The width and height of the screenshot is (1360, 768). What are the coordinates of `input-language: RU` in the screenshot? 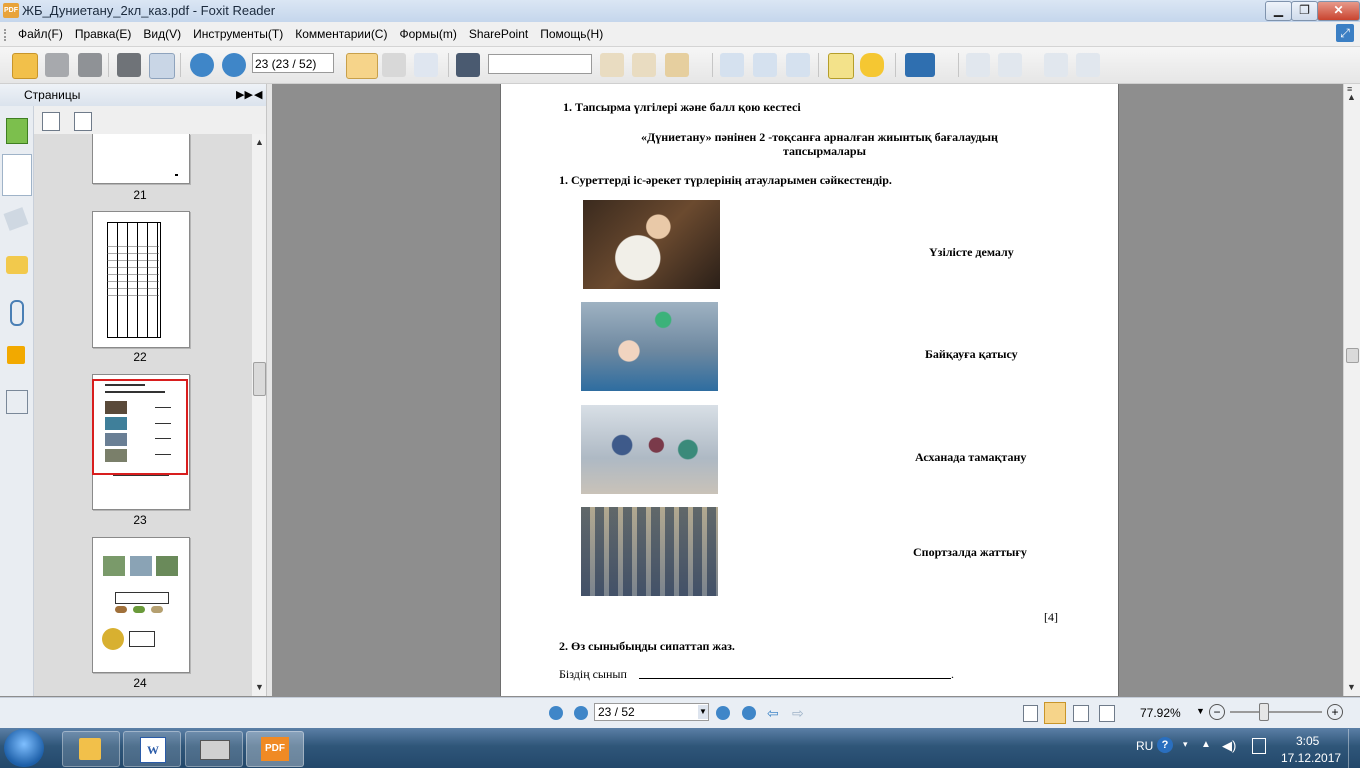 It's located at (1144, 746).